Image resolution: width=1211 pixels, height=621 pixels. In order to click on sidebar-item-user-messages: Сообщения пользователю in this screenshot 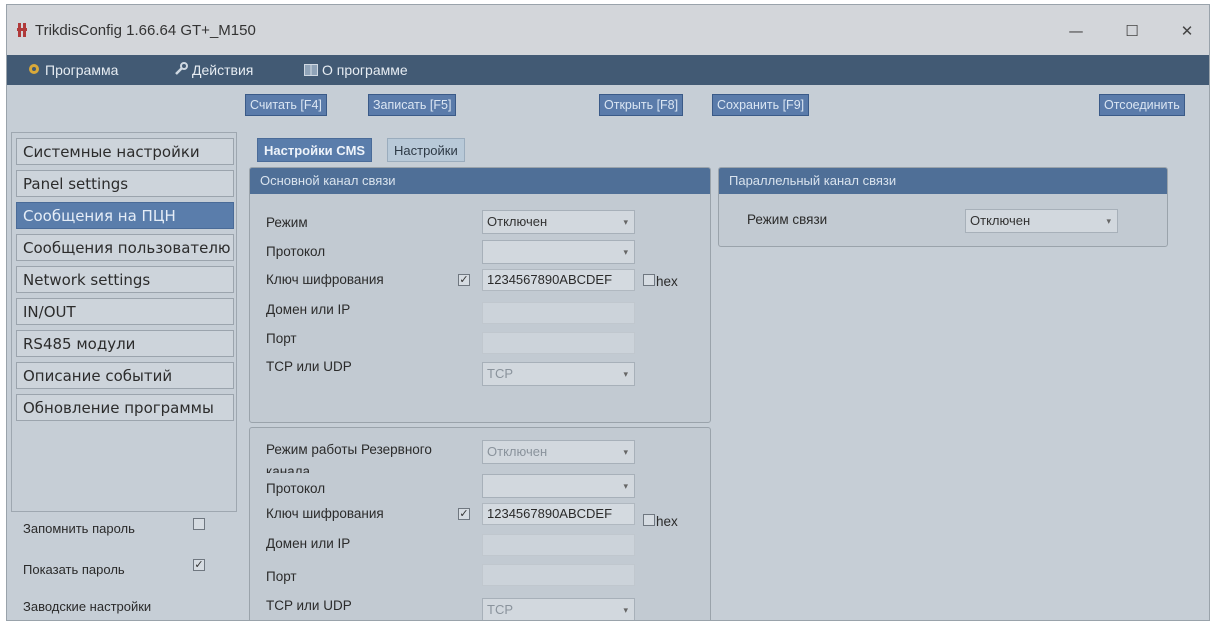, I will do `click(125, 247)`.